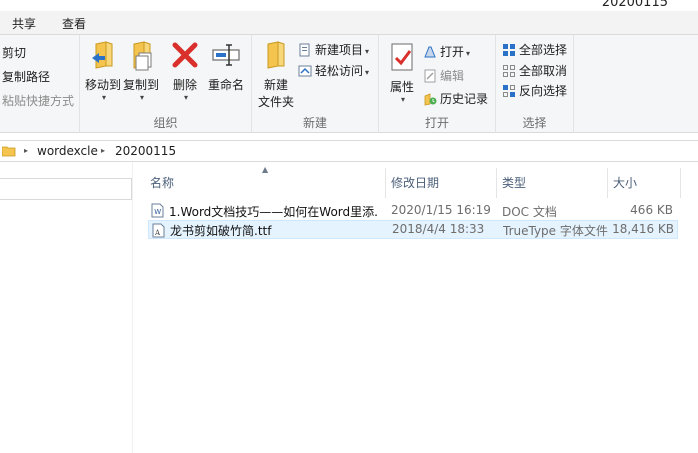  I want to click on file-date: 2018/4/4 18:33, so click(438, 229).